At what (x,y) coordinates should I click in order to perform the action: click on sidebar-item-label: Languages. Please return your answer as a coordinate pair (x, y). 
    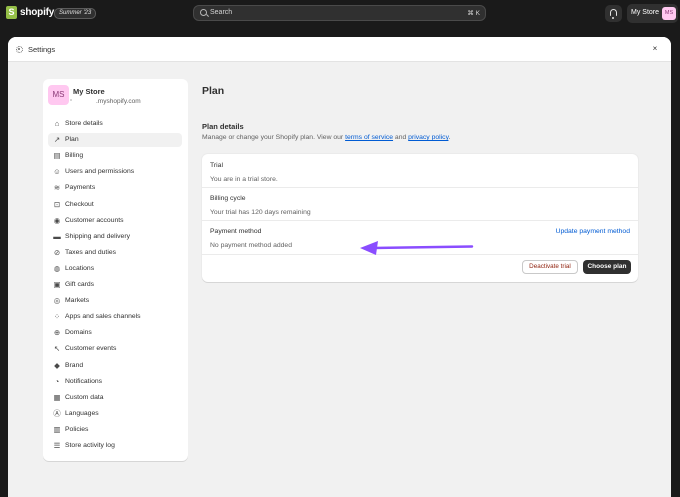
    Looking at the image, I should click on (82, 413).